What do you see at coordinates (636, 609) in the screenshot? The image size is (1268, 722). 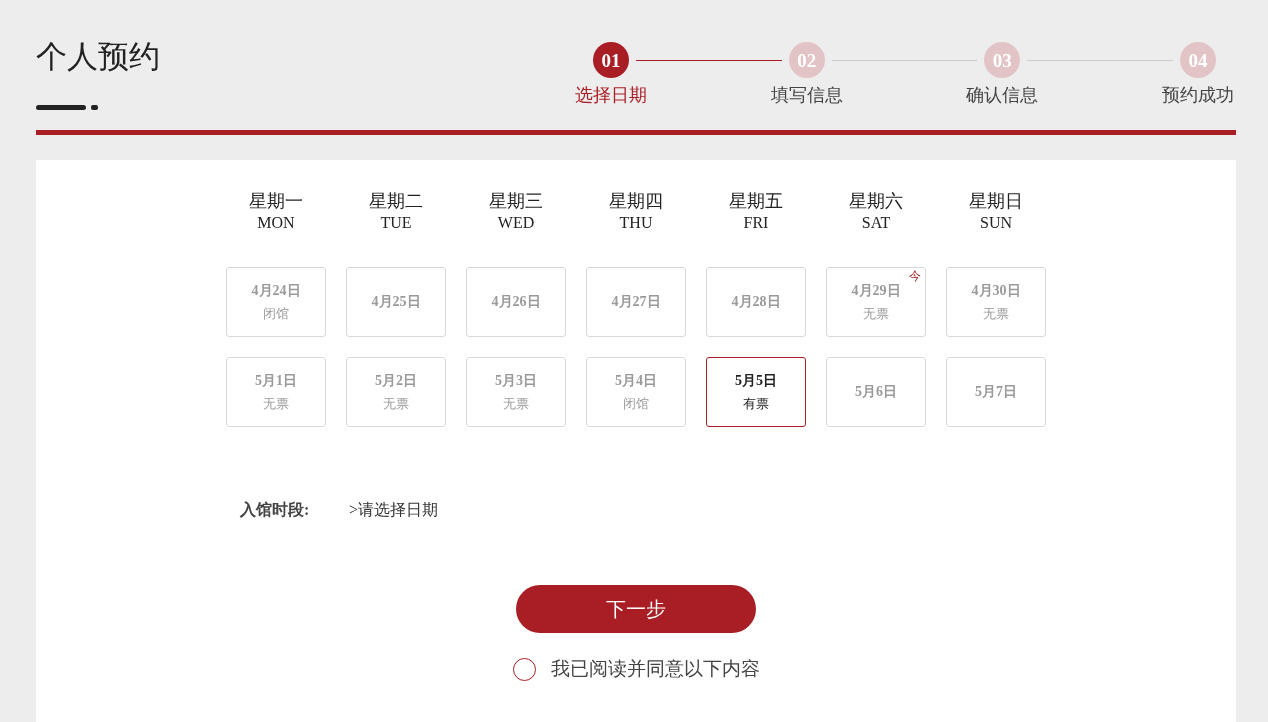 I see `next-step-button: 下一步` at bounding box center [636, 609].